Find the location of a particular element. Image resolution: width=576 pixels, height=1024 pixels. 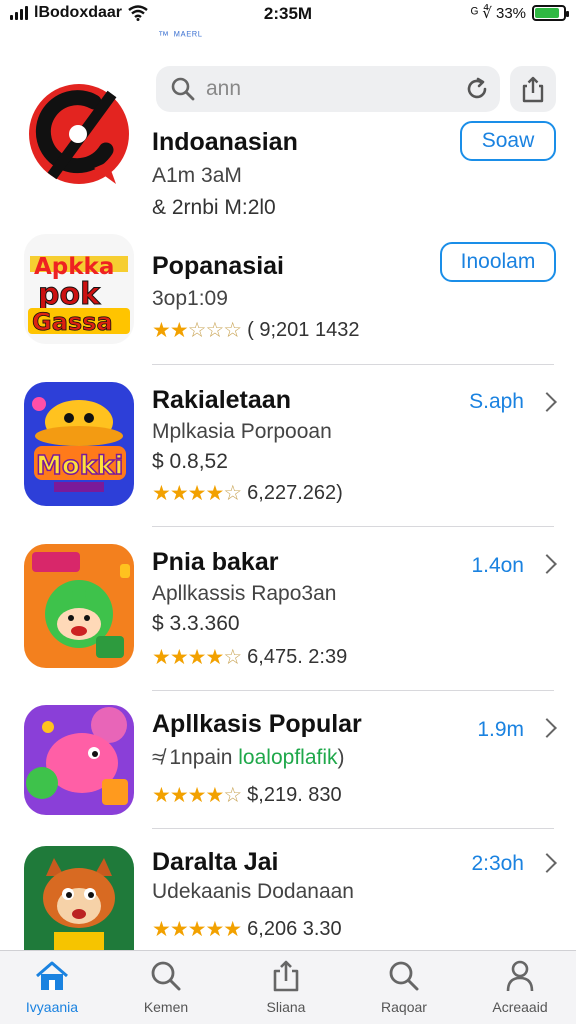

fox-character-icon is located at coordinates (79, 898).